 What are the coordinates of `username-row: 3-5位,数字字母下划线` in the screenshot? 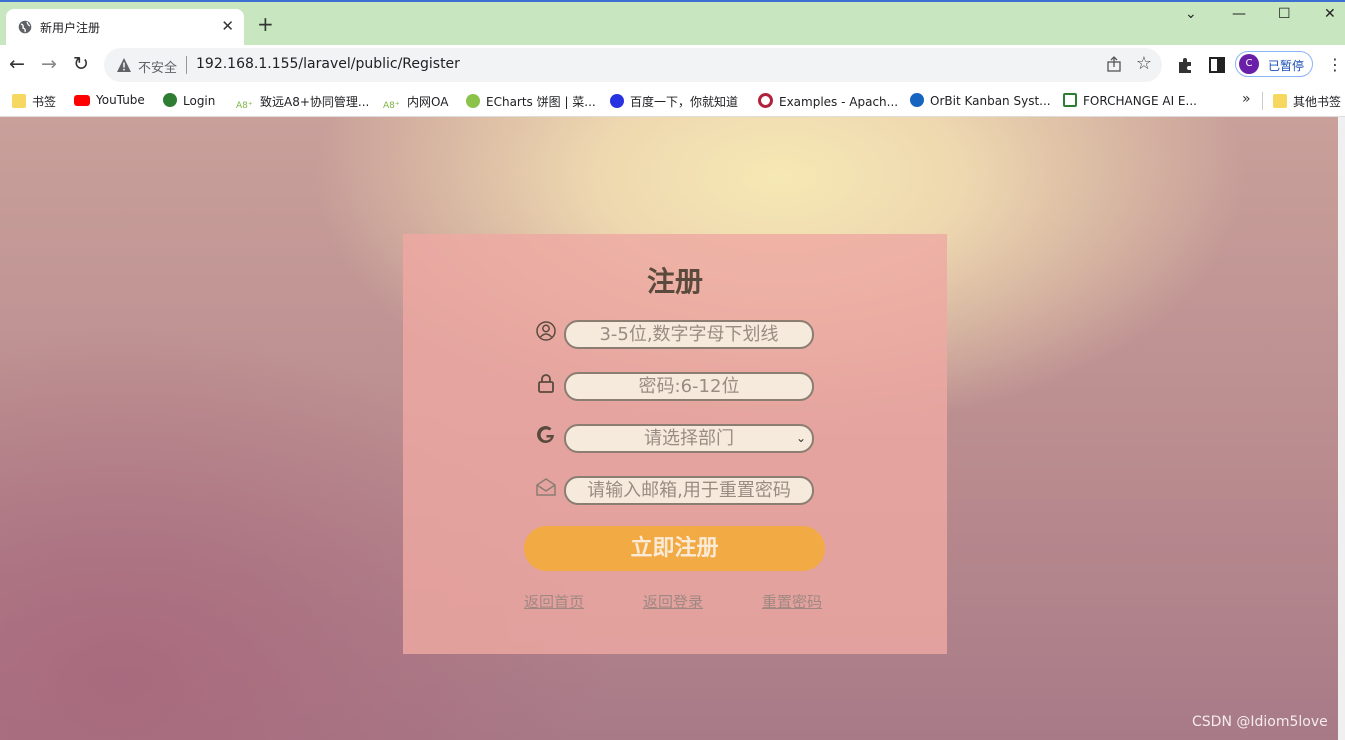 It's located at (675, 335).